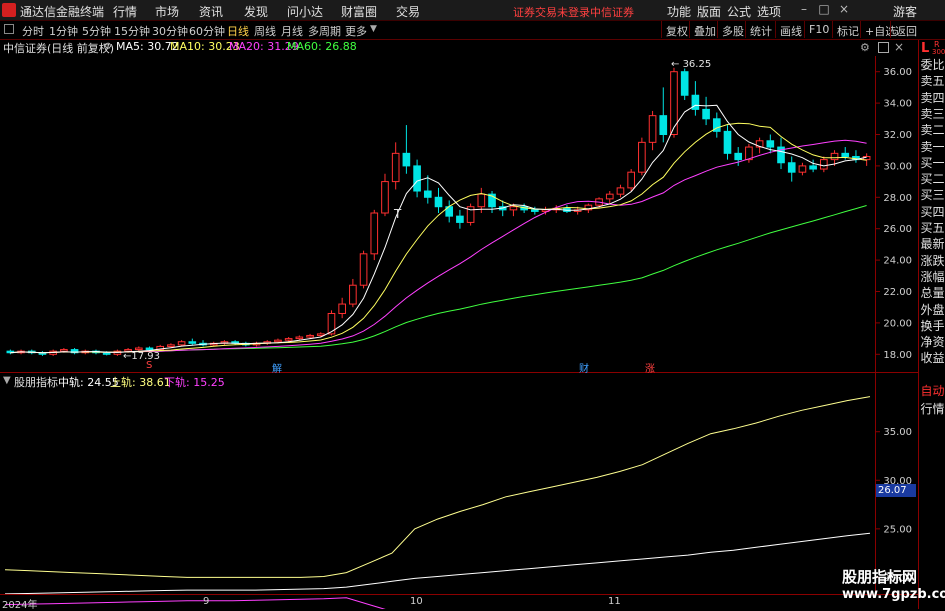  I want to click on sidebar-item-18: 收益, so click(932, 358).